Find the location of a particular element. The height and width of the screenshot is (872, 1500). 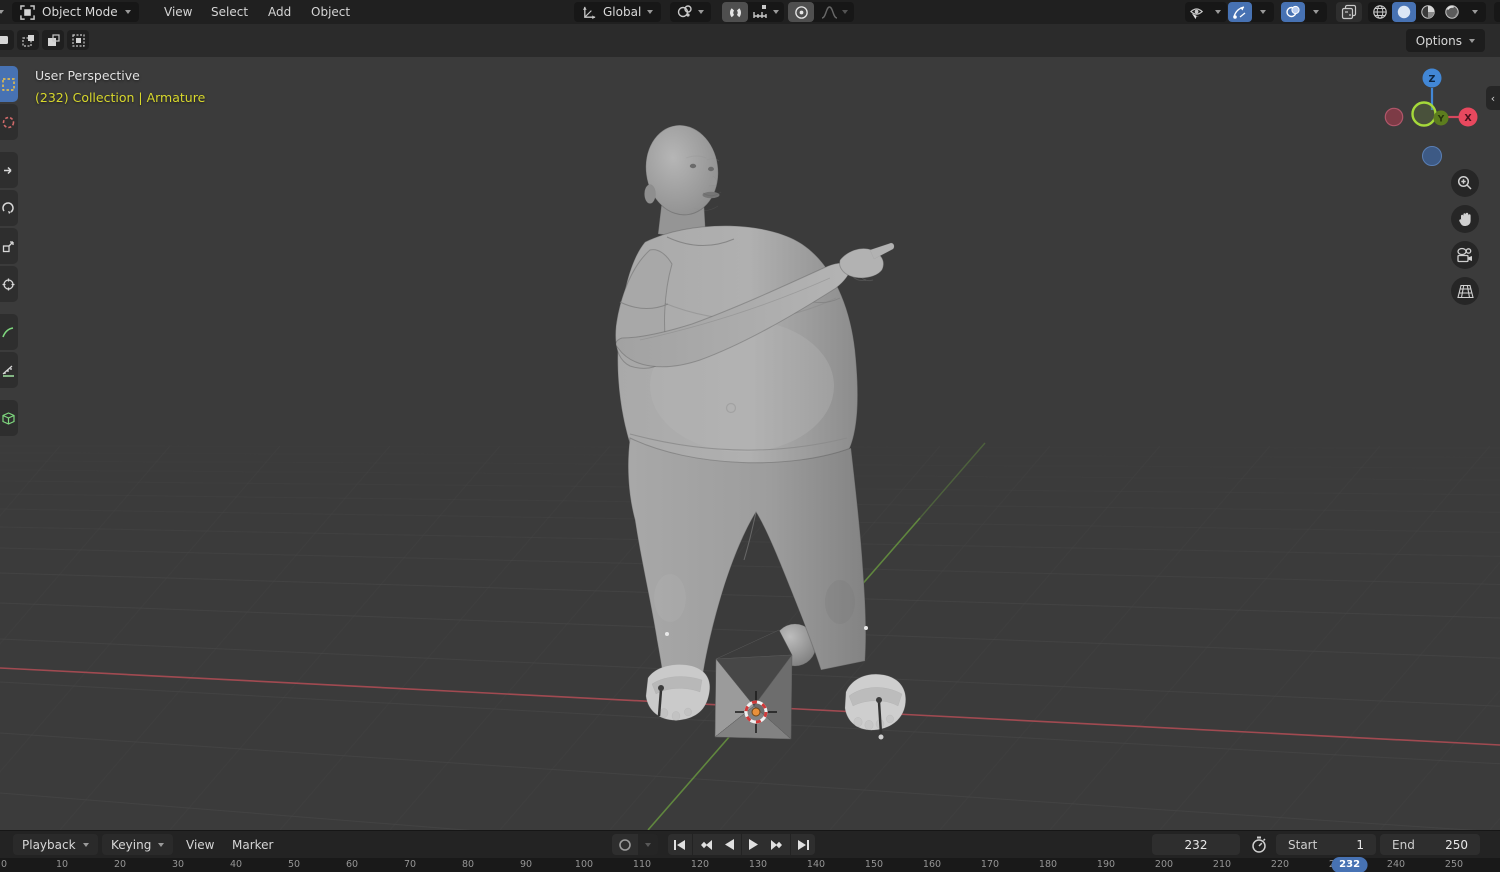

stopwatch-icon is located at coordinates (1259, 844).